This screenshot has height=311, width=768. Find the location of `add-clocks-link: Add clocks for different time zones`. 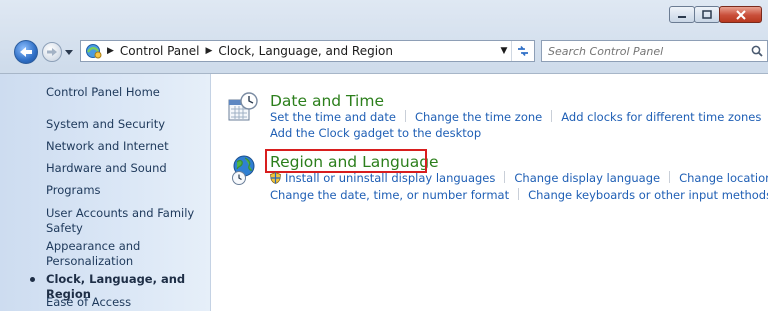

add-clocks-link: Add clocks for different time zones is located at coordinates (661, 117).